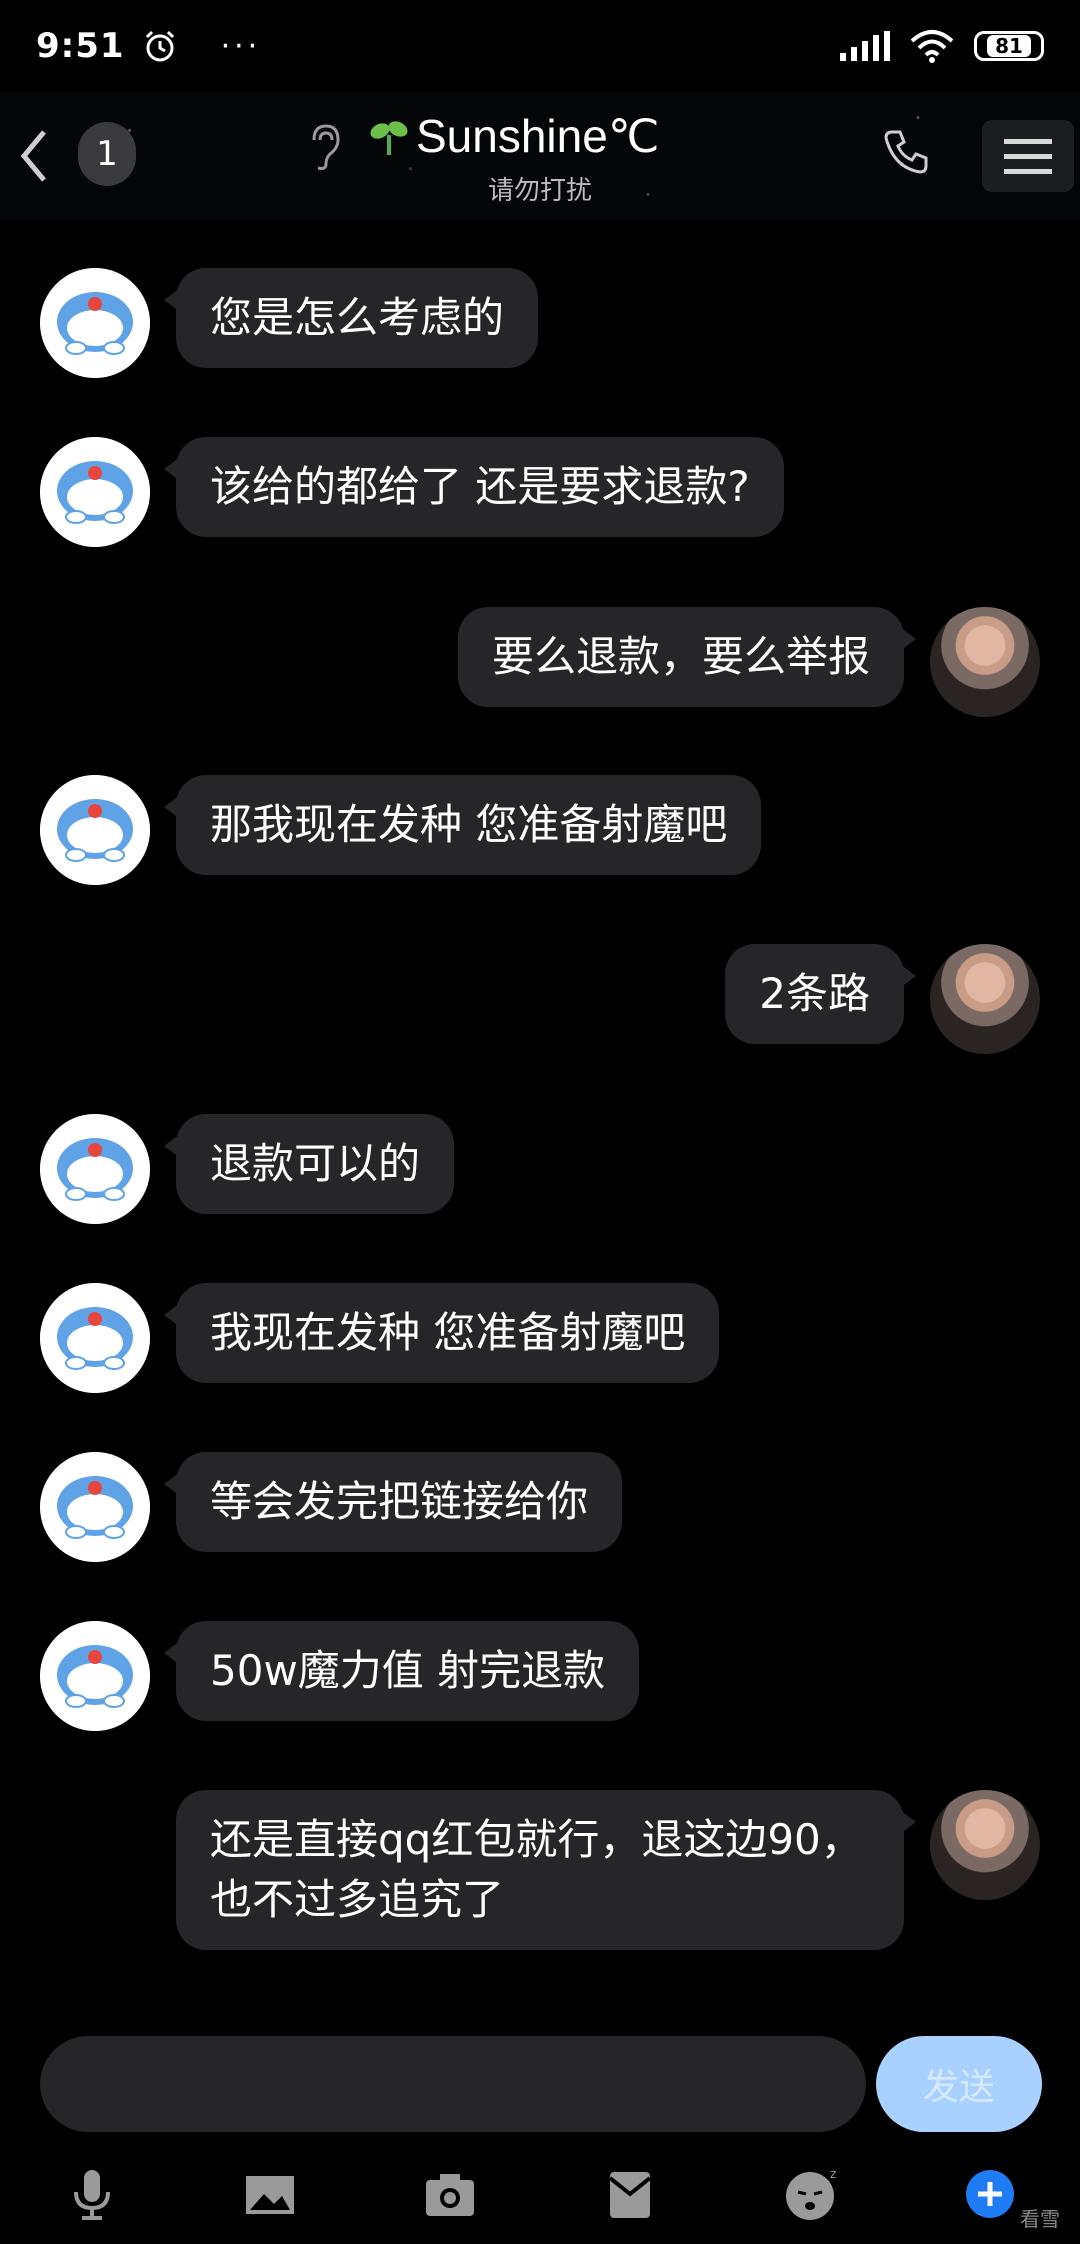 Image resolution: width=1080 pixels, height=2244 pixels. What do you see at coordinates (80, 46) in the screenshot?
I see `status-time: 9:51` at bounding box center [80, 46].